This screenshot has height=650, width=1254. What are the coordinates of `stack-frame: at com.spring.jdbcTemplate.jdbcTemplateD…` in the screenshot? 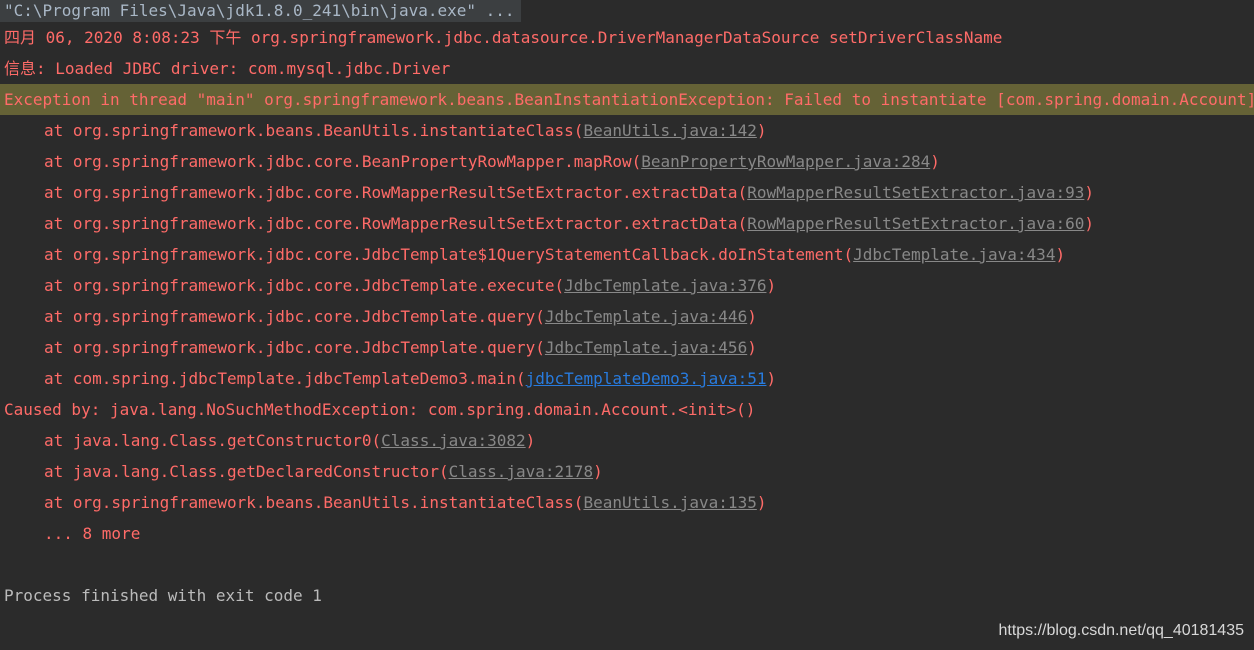 It's located at (627, 378).